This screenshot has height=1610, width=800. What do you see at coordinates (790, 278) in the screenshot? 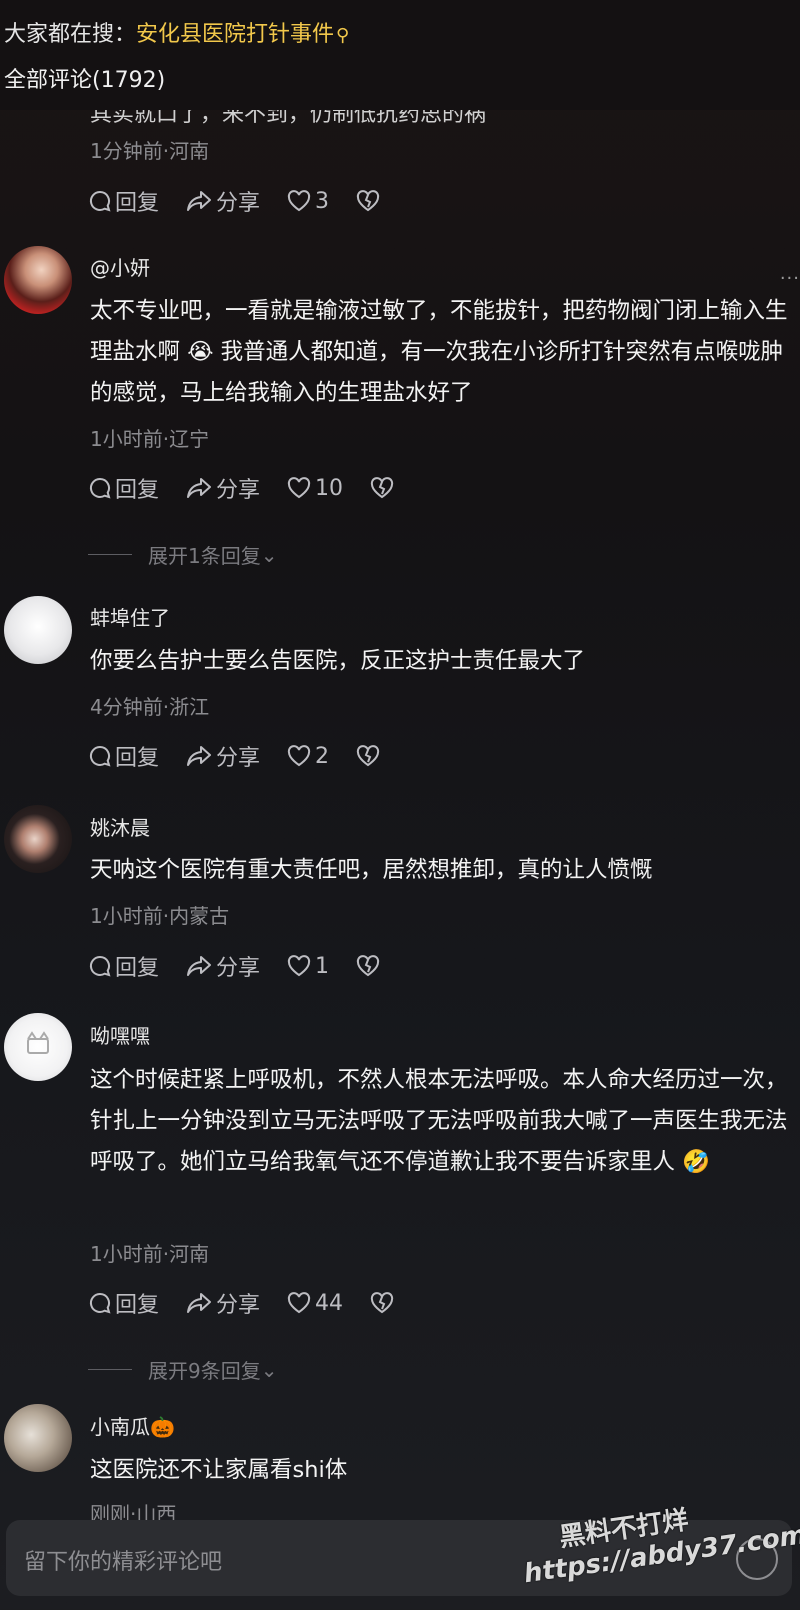
I see `more-options-icon: ···` at bounding box center [790, 278].